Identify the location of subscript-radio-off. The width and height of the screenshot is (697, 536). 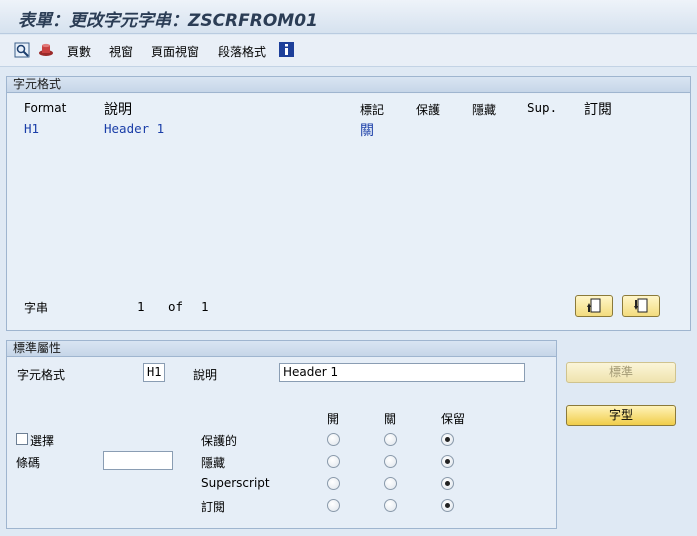
(390, 505).